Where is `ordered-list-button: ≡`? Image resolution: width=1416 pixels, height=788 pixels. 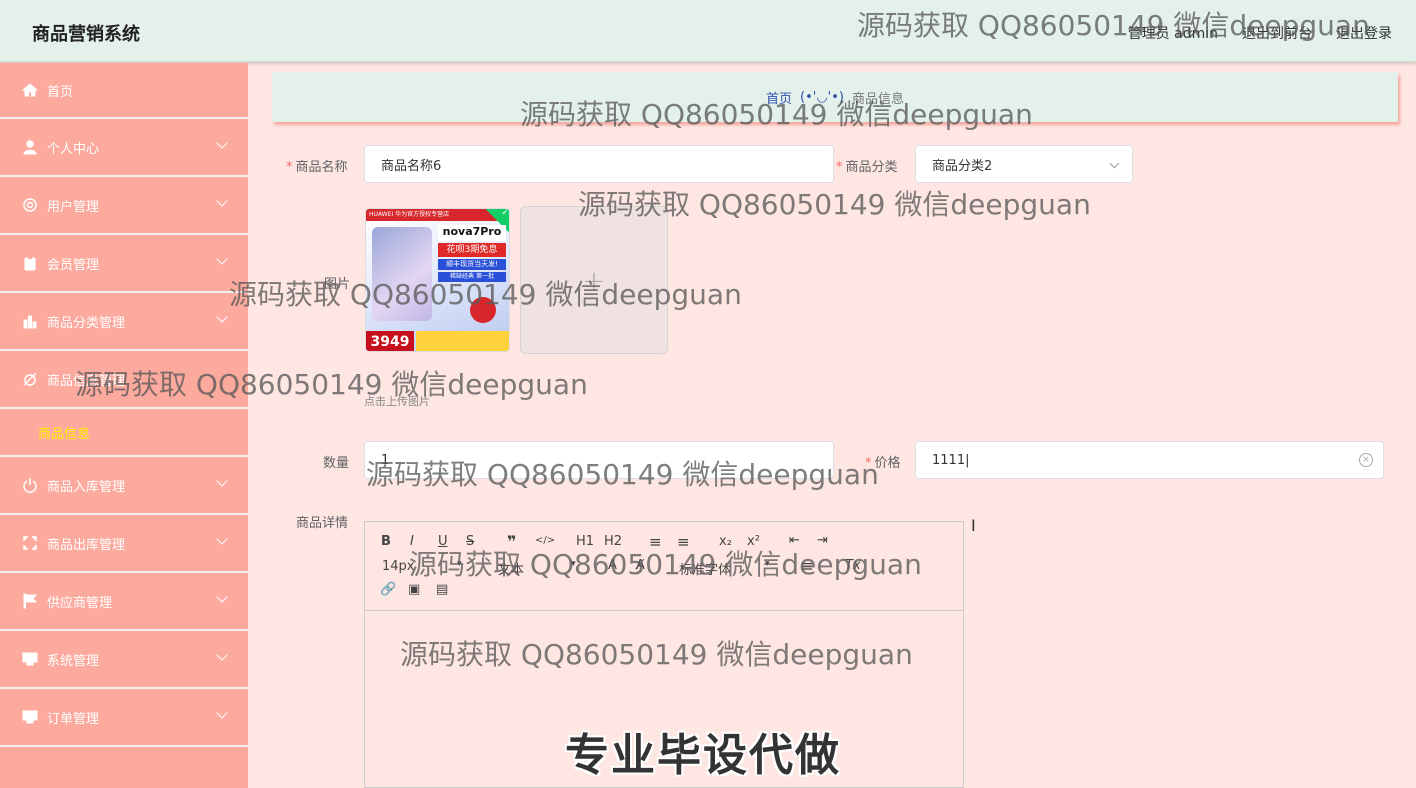
ordered-list-button: ≡ is located at coordinates (655, 542).